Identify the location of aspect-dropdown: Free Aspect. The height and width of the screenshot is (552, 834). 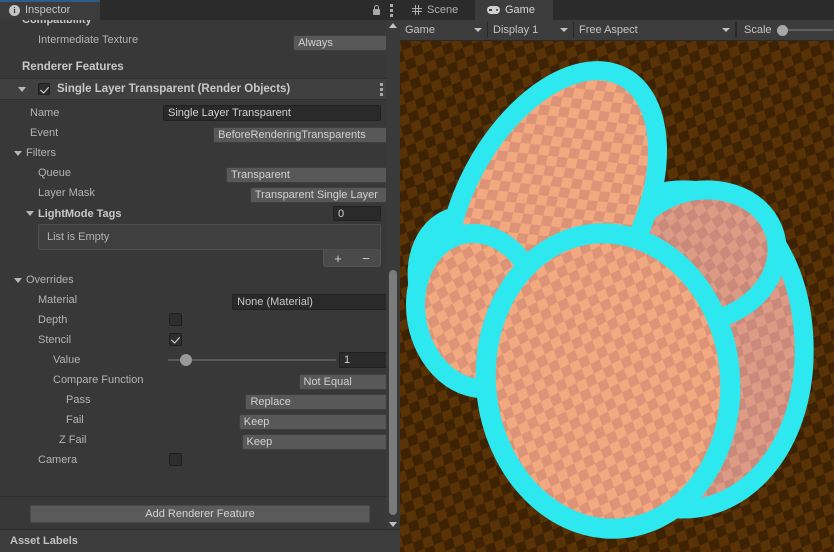
(655, 30).